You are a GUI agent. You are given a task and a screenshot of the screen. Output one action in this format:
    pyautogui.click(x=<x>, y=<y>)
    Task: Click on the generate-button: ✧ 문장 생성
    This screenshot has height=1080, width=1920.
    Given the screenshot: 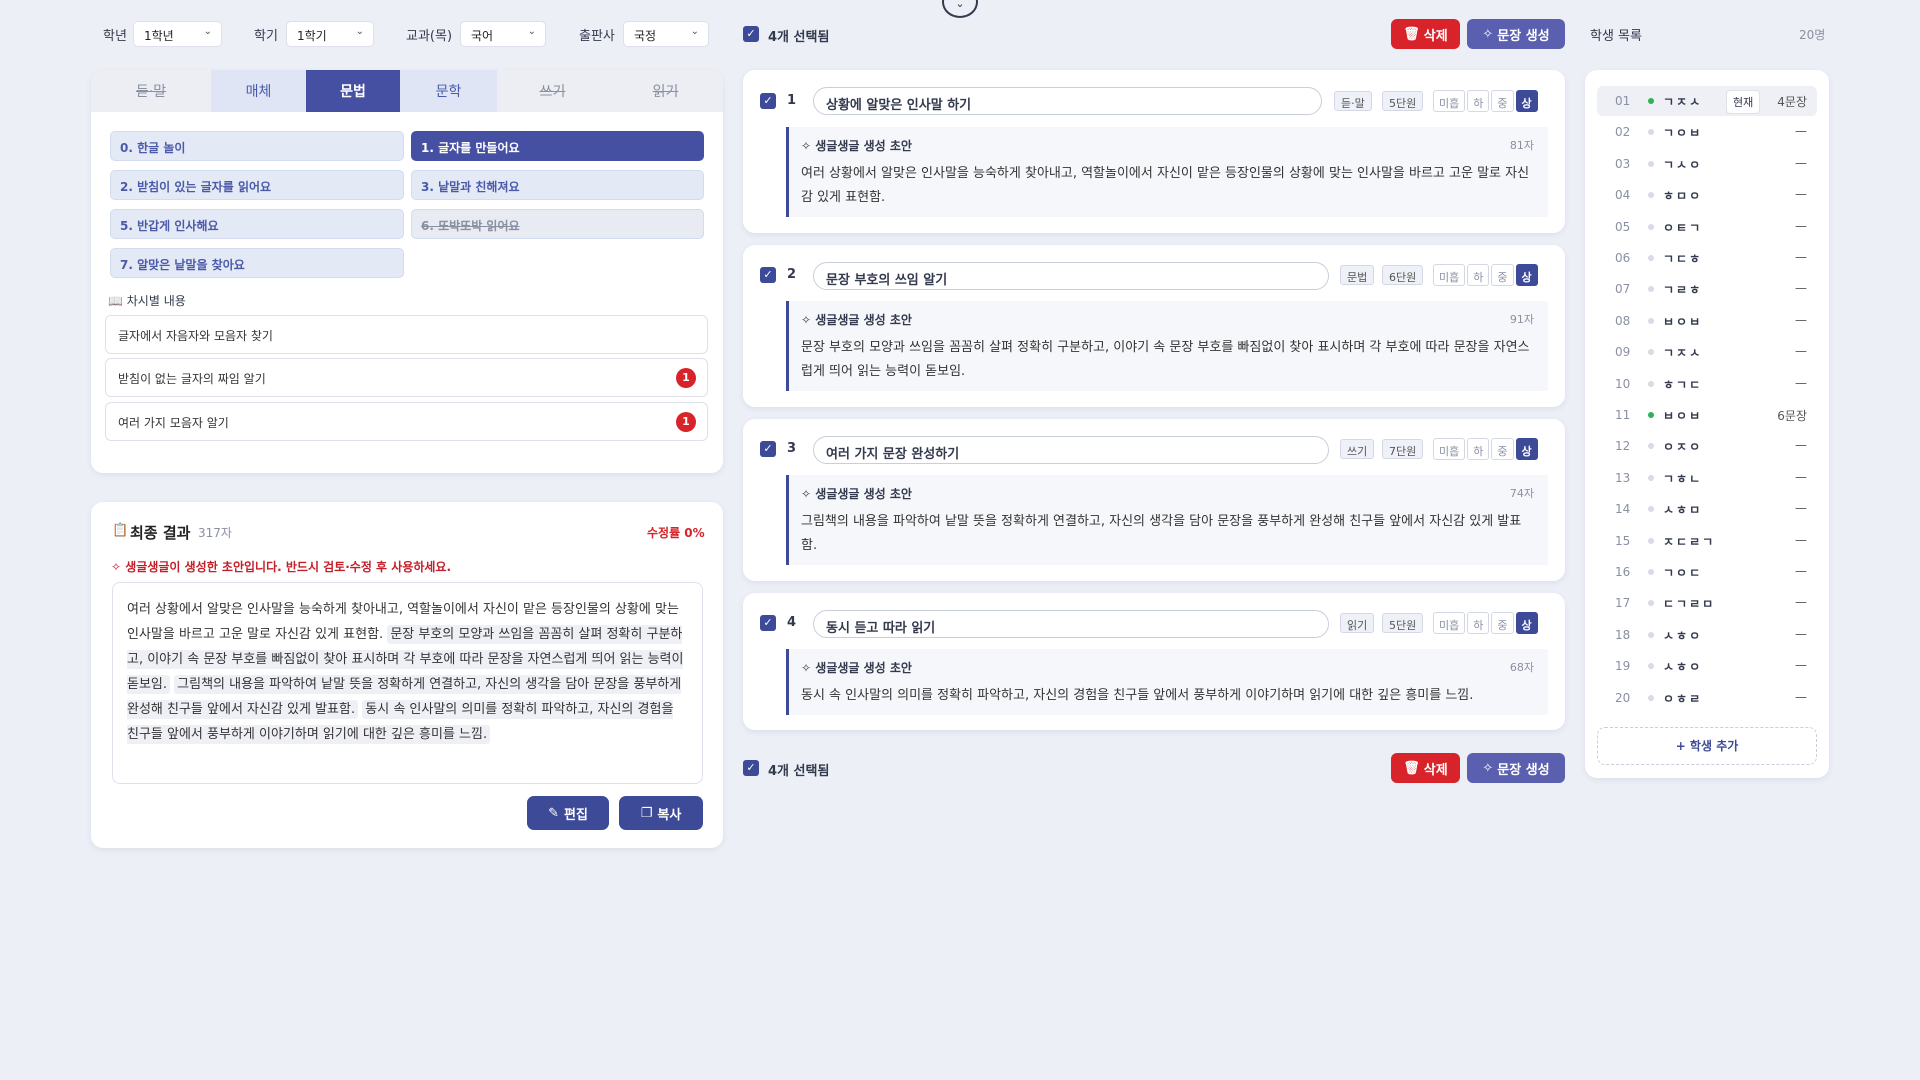 What is the action you would take?
    pyautogui.click(x=1516, y=34)
    